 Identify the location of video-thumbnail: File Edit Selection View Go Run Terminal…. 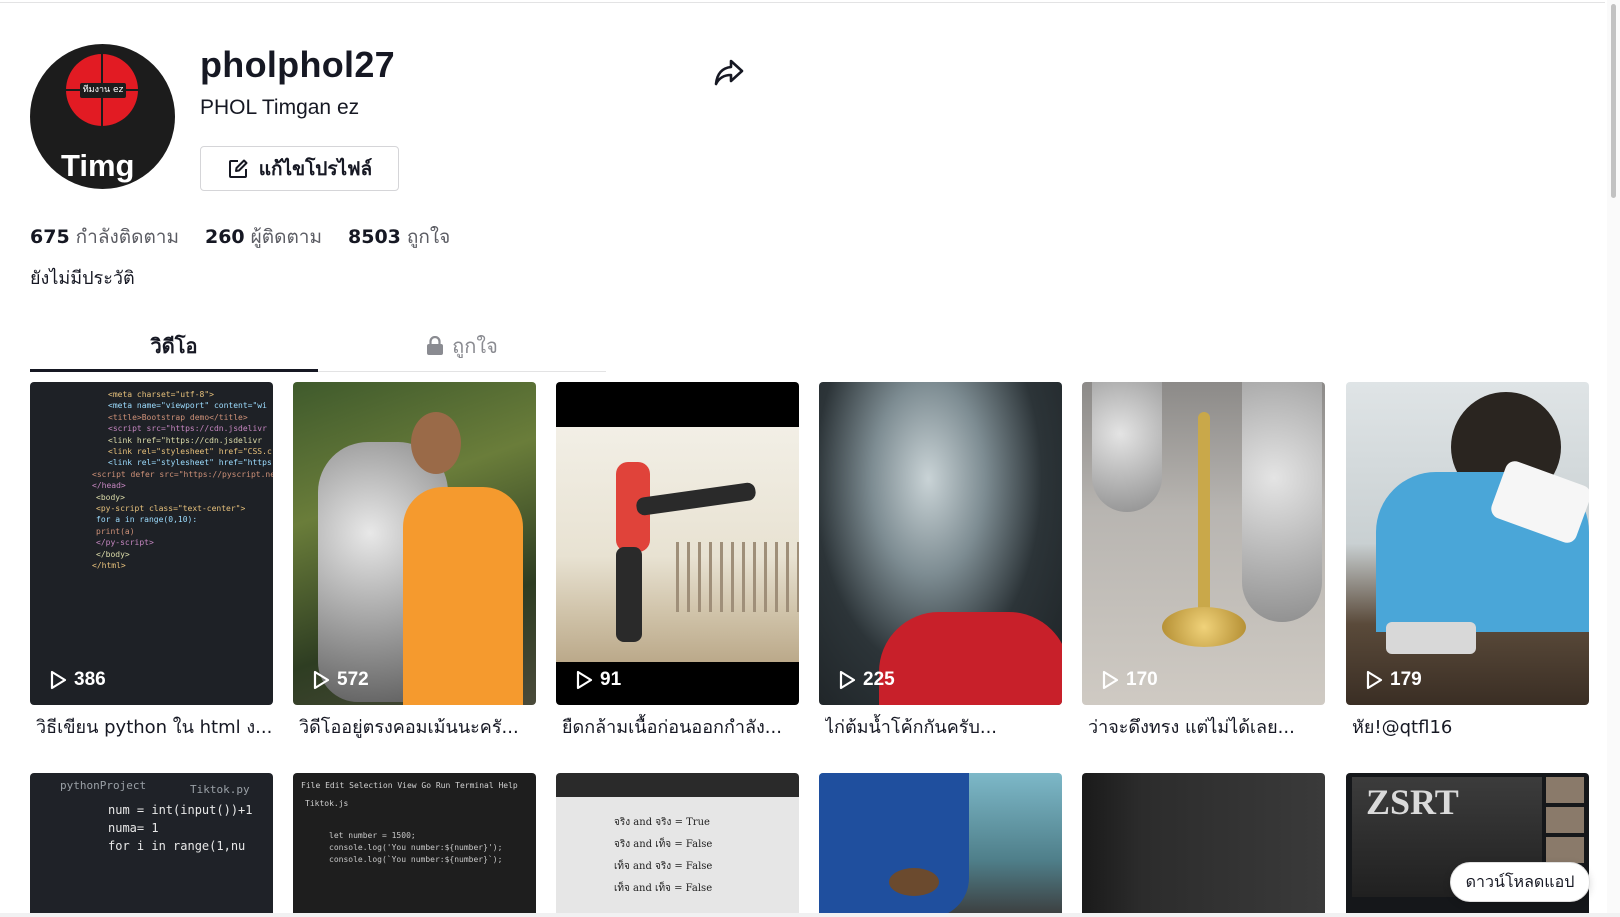
(414, 845).